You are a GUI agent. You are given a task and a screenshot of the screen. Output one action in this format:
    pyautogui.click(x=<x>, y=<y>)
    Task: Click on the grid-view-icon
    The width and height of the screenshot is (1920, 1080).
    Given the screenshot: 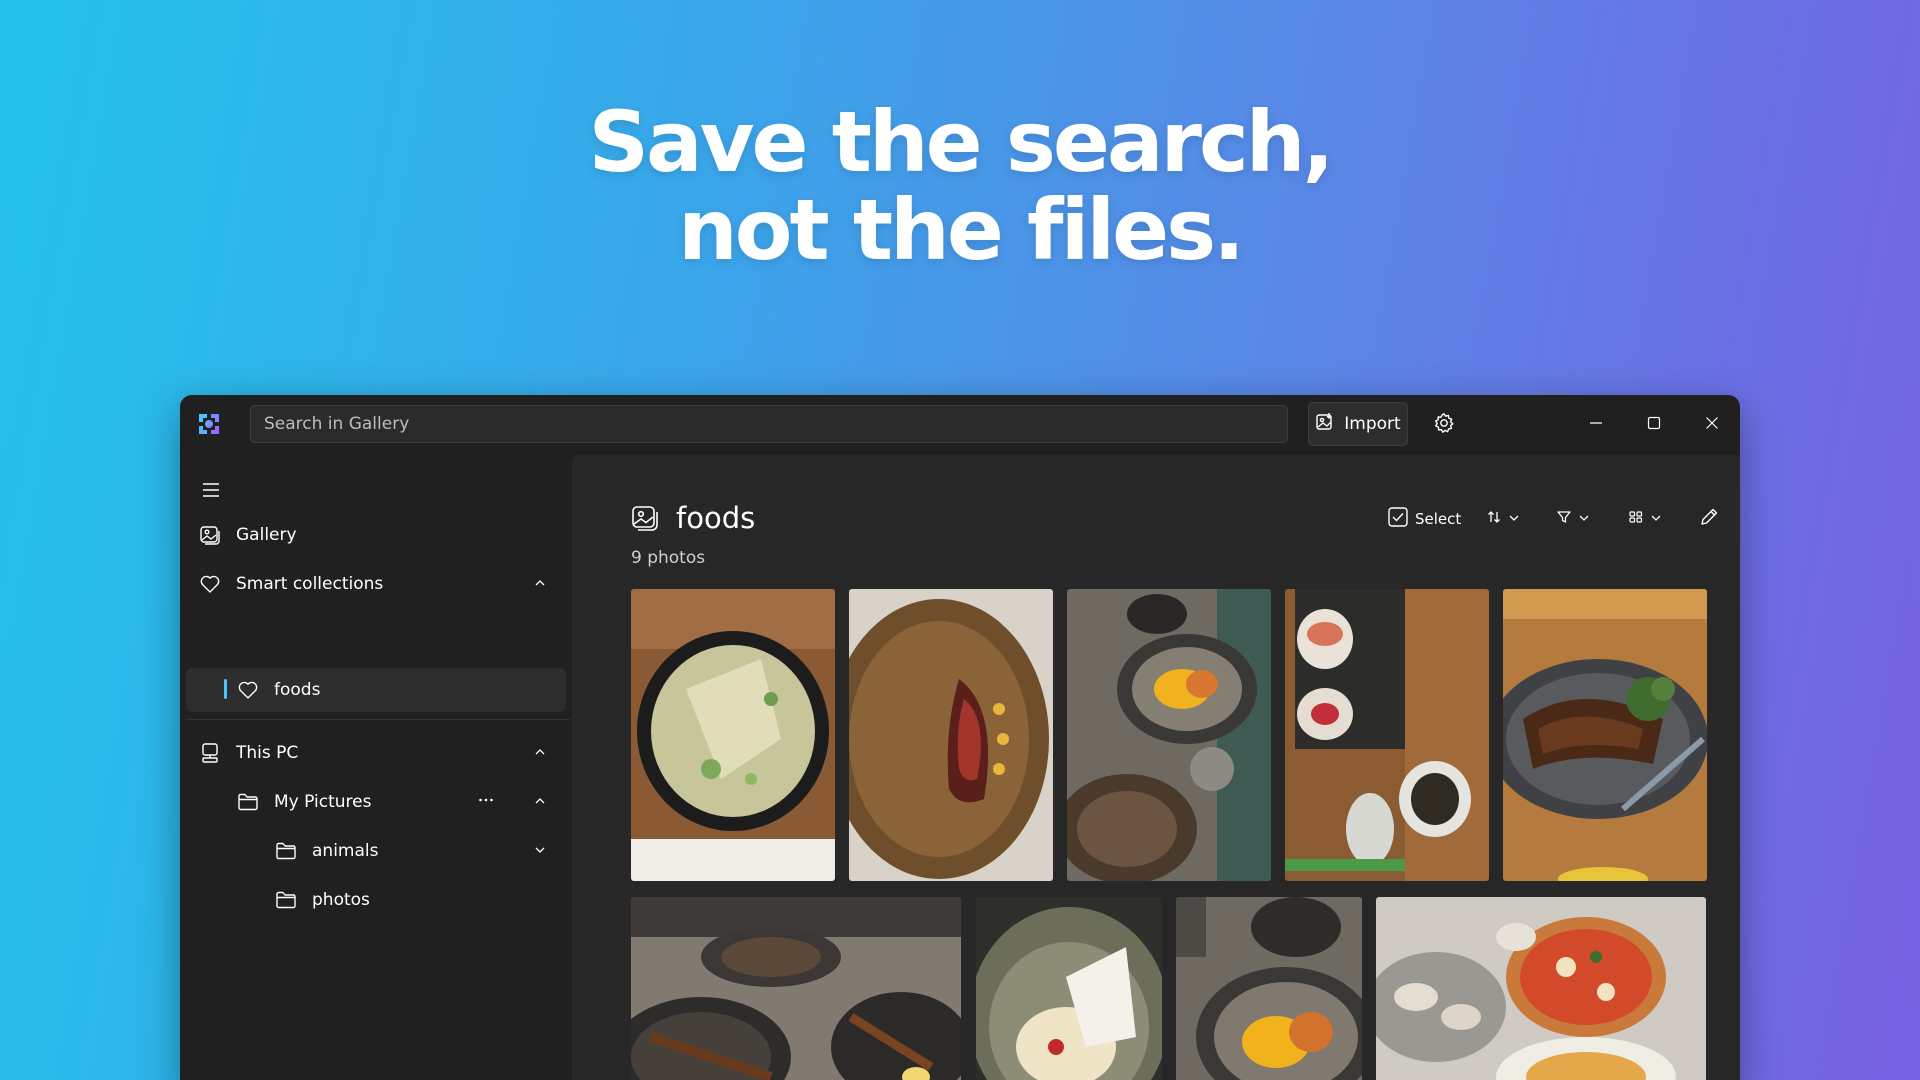 What is the action you would take?
    pyautogui.click(x=1636, y=519)
    